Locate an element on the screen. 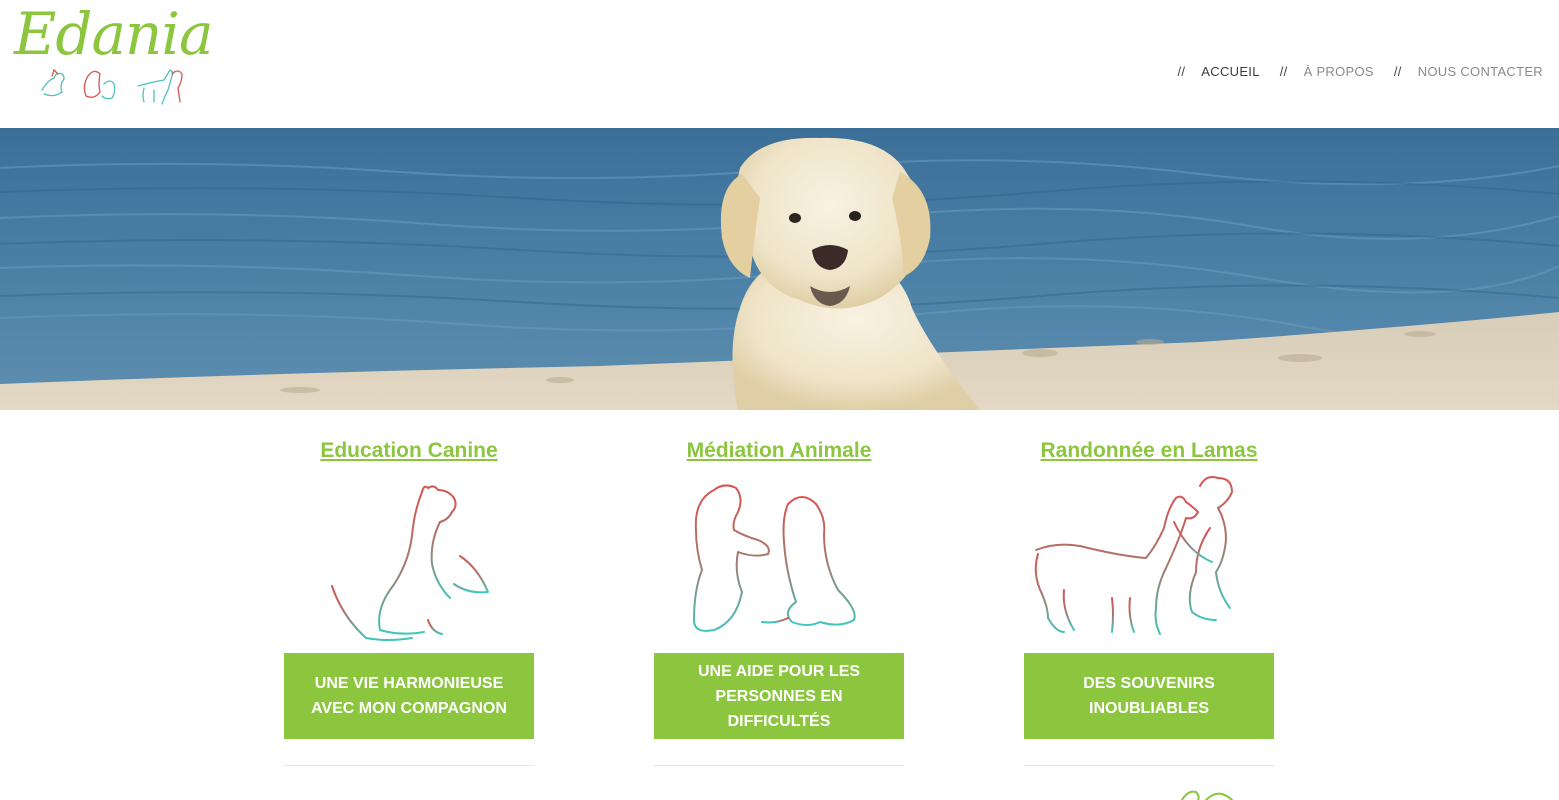 This screenshot has width=1559, height=800. nav-item-a-propos: À PROPOS is located at coordinates (1339, 71).